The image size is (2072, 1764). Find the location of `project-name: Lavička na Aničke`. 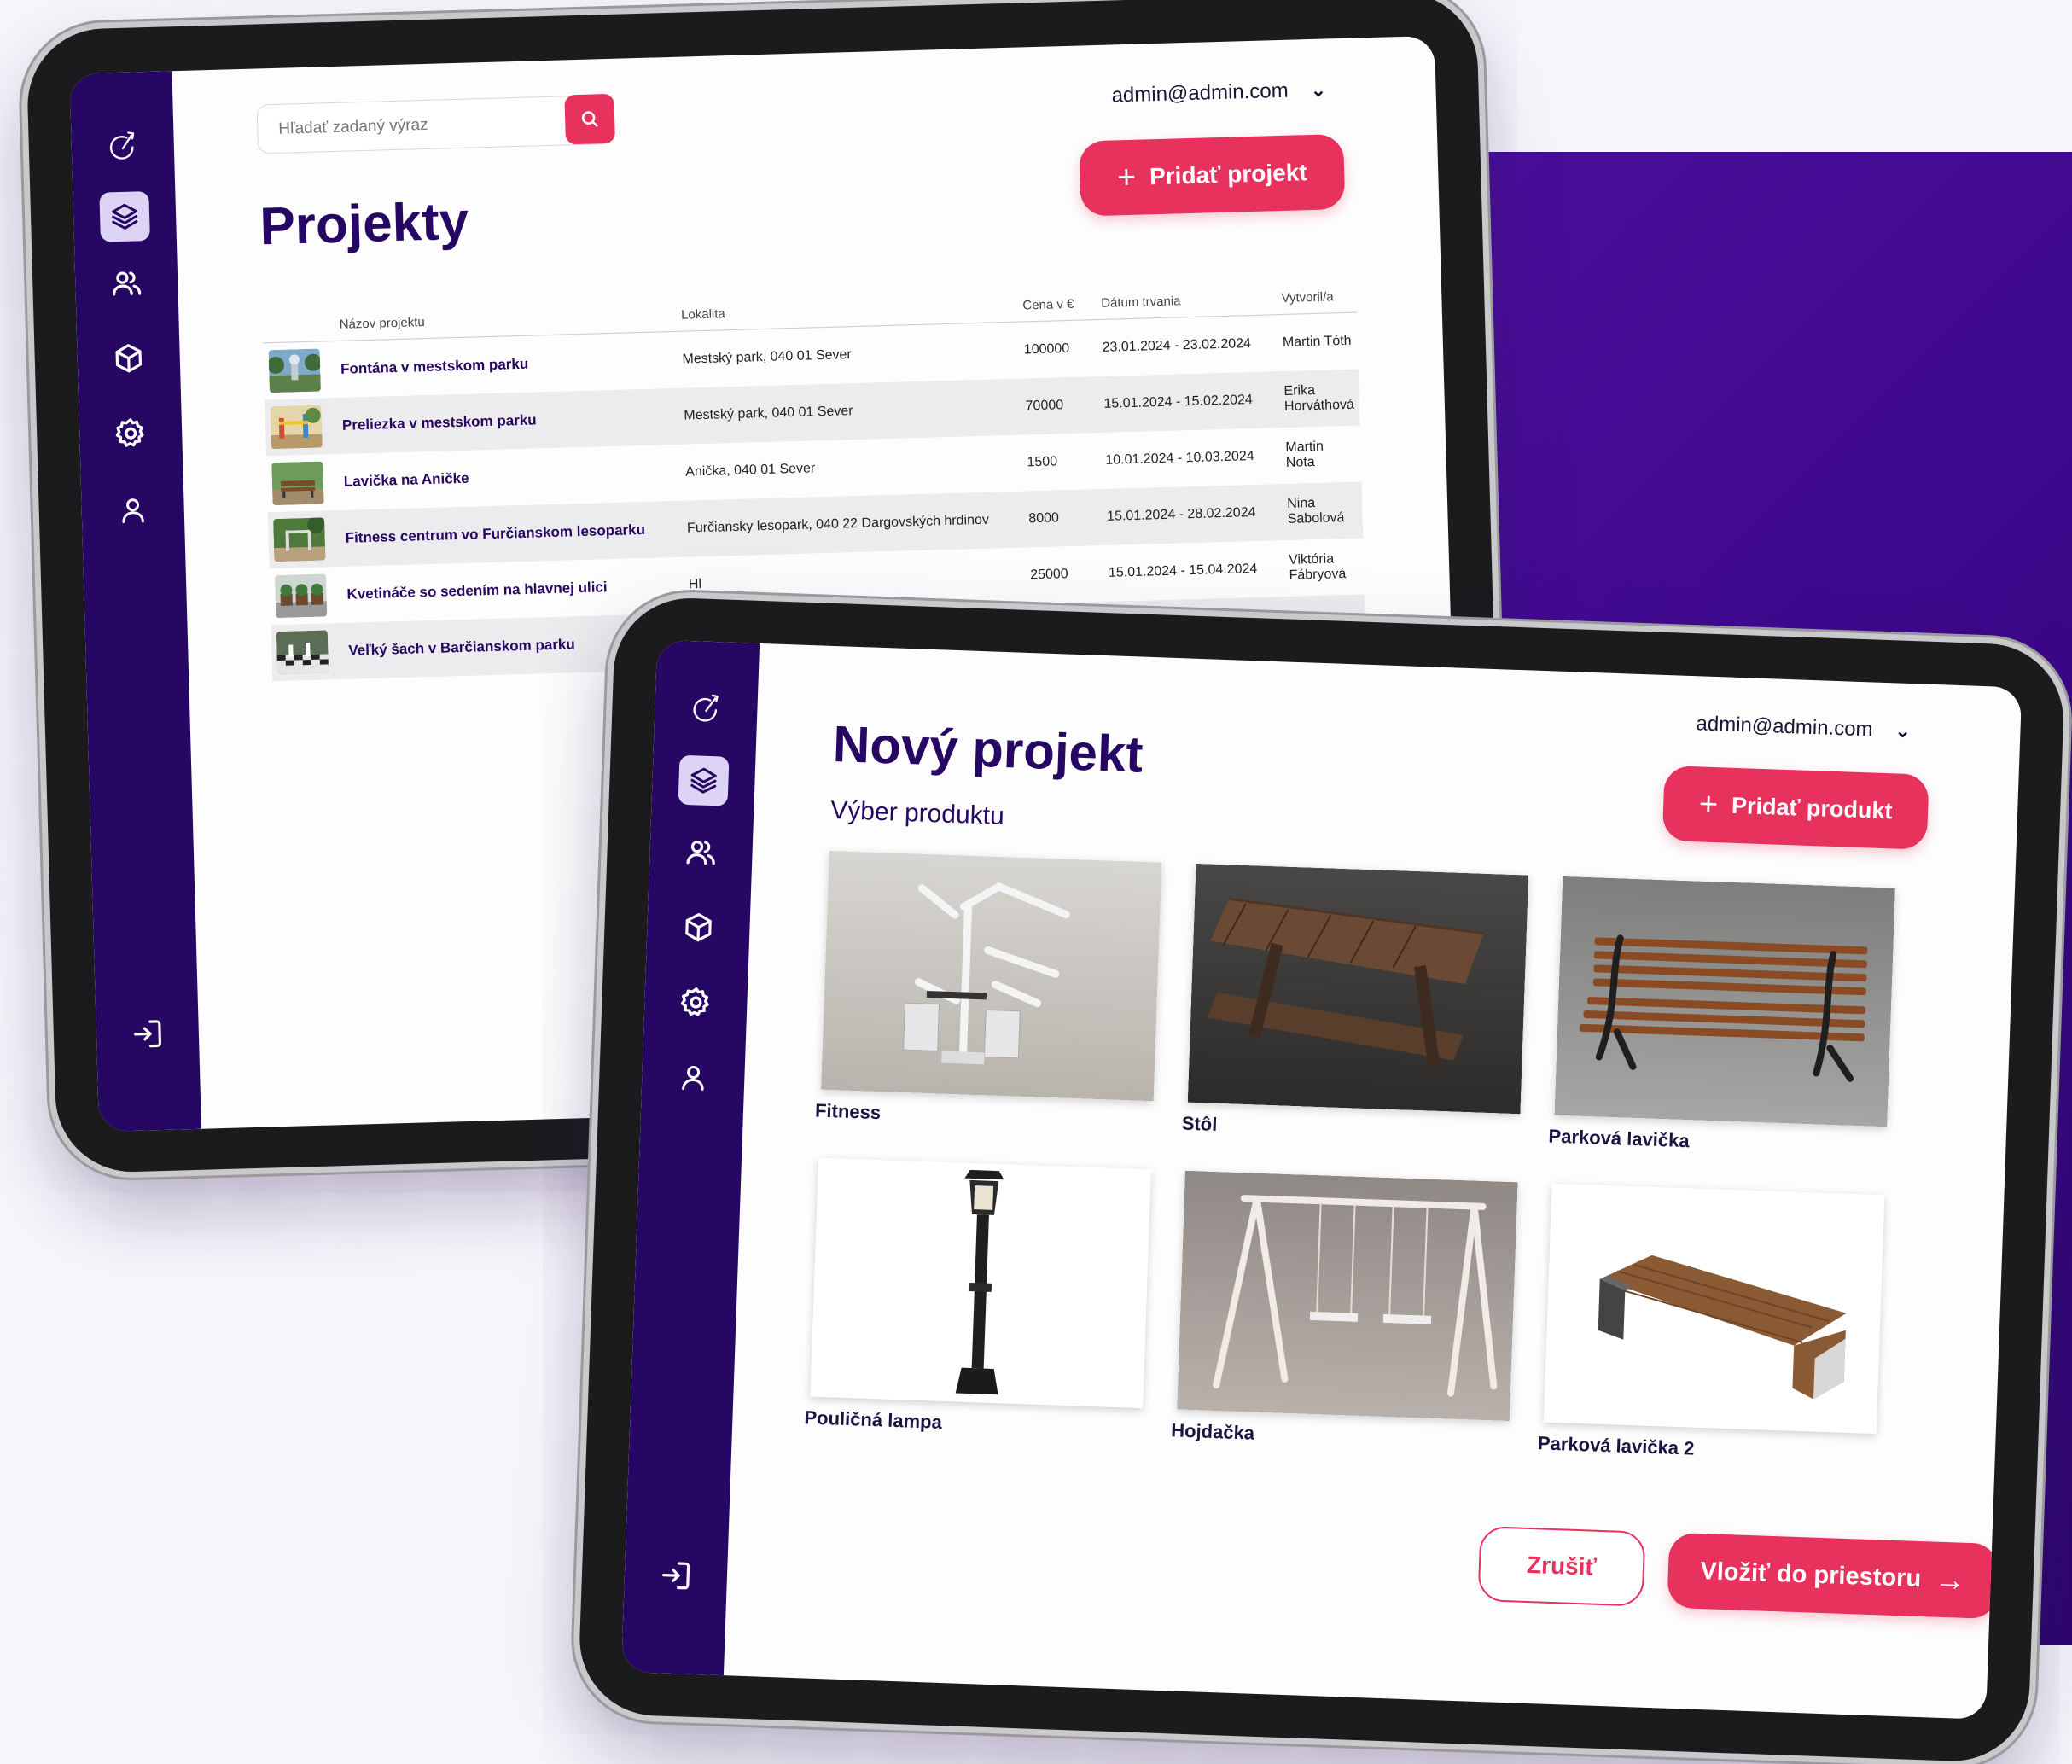

project-name: Lavička na Aničke is located at coordinates (509, 478).